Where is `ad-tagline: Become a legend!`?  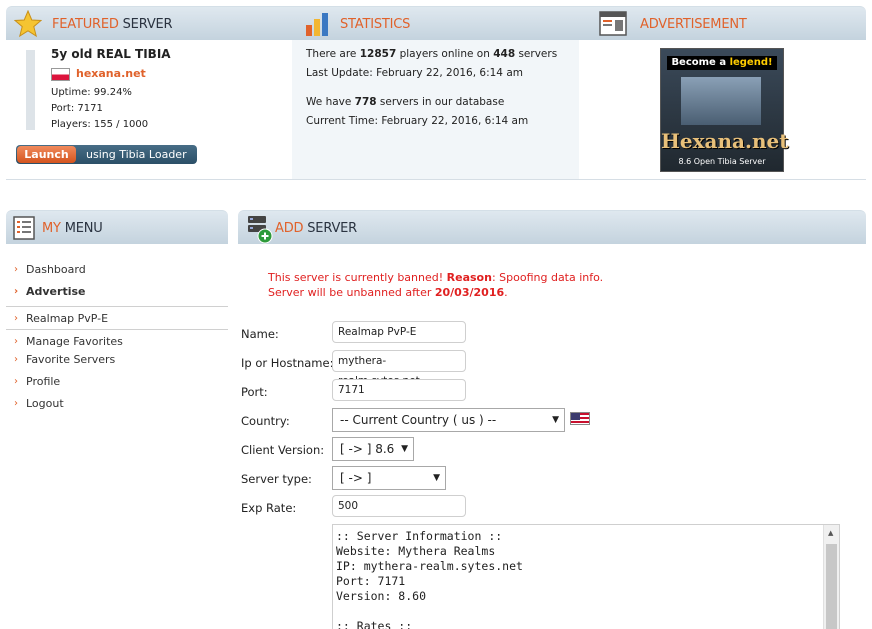
ad-tagline: Become a legend! is located at coordinates (722, 63).